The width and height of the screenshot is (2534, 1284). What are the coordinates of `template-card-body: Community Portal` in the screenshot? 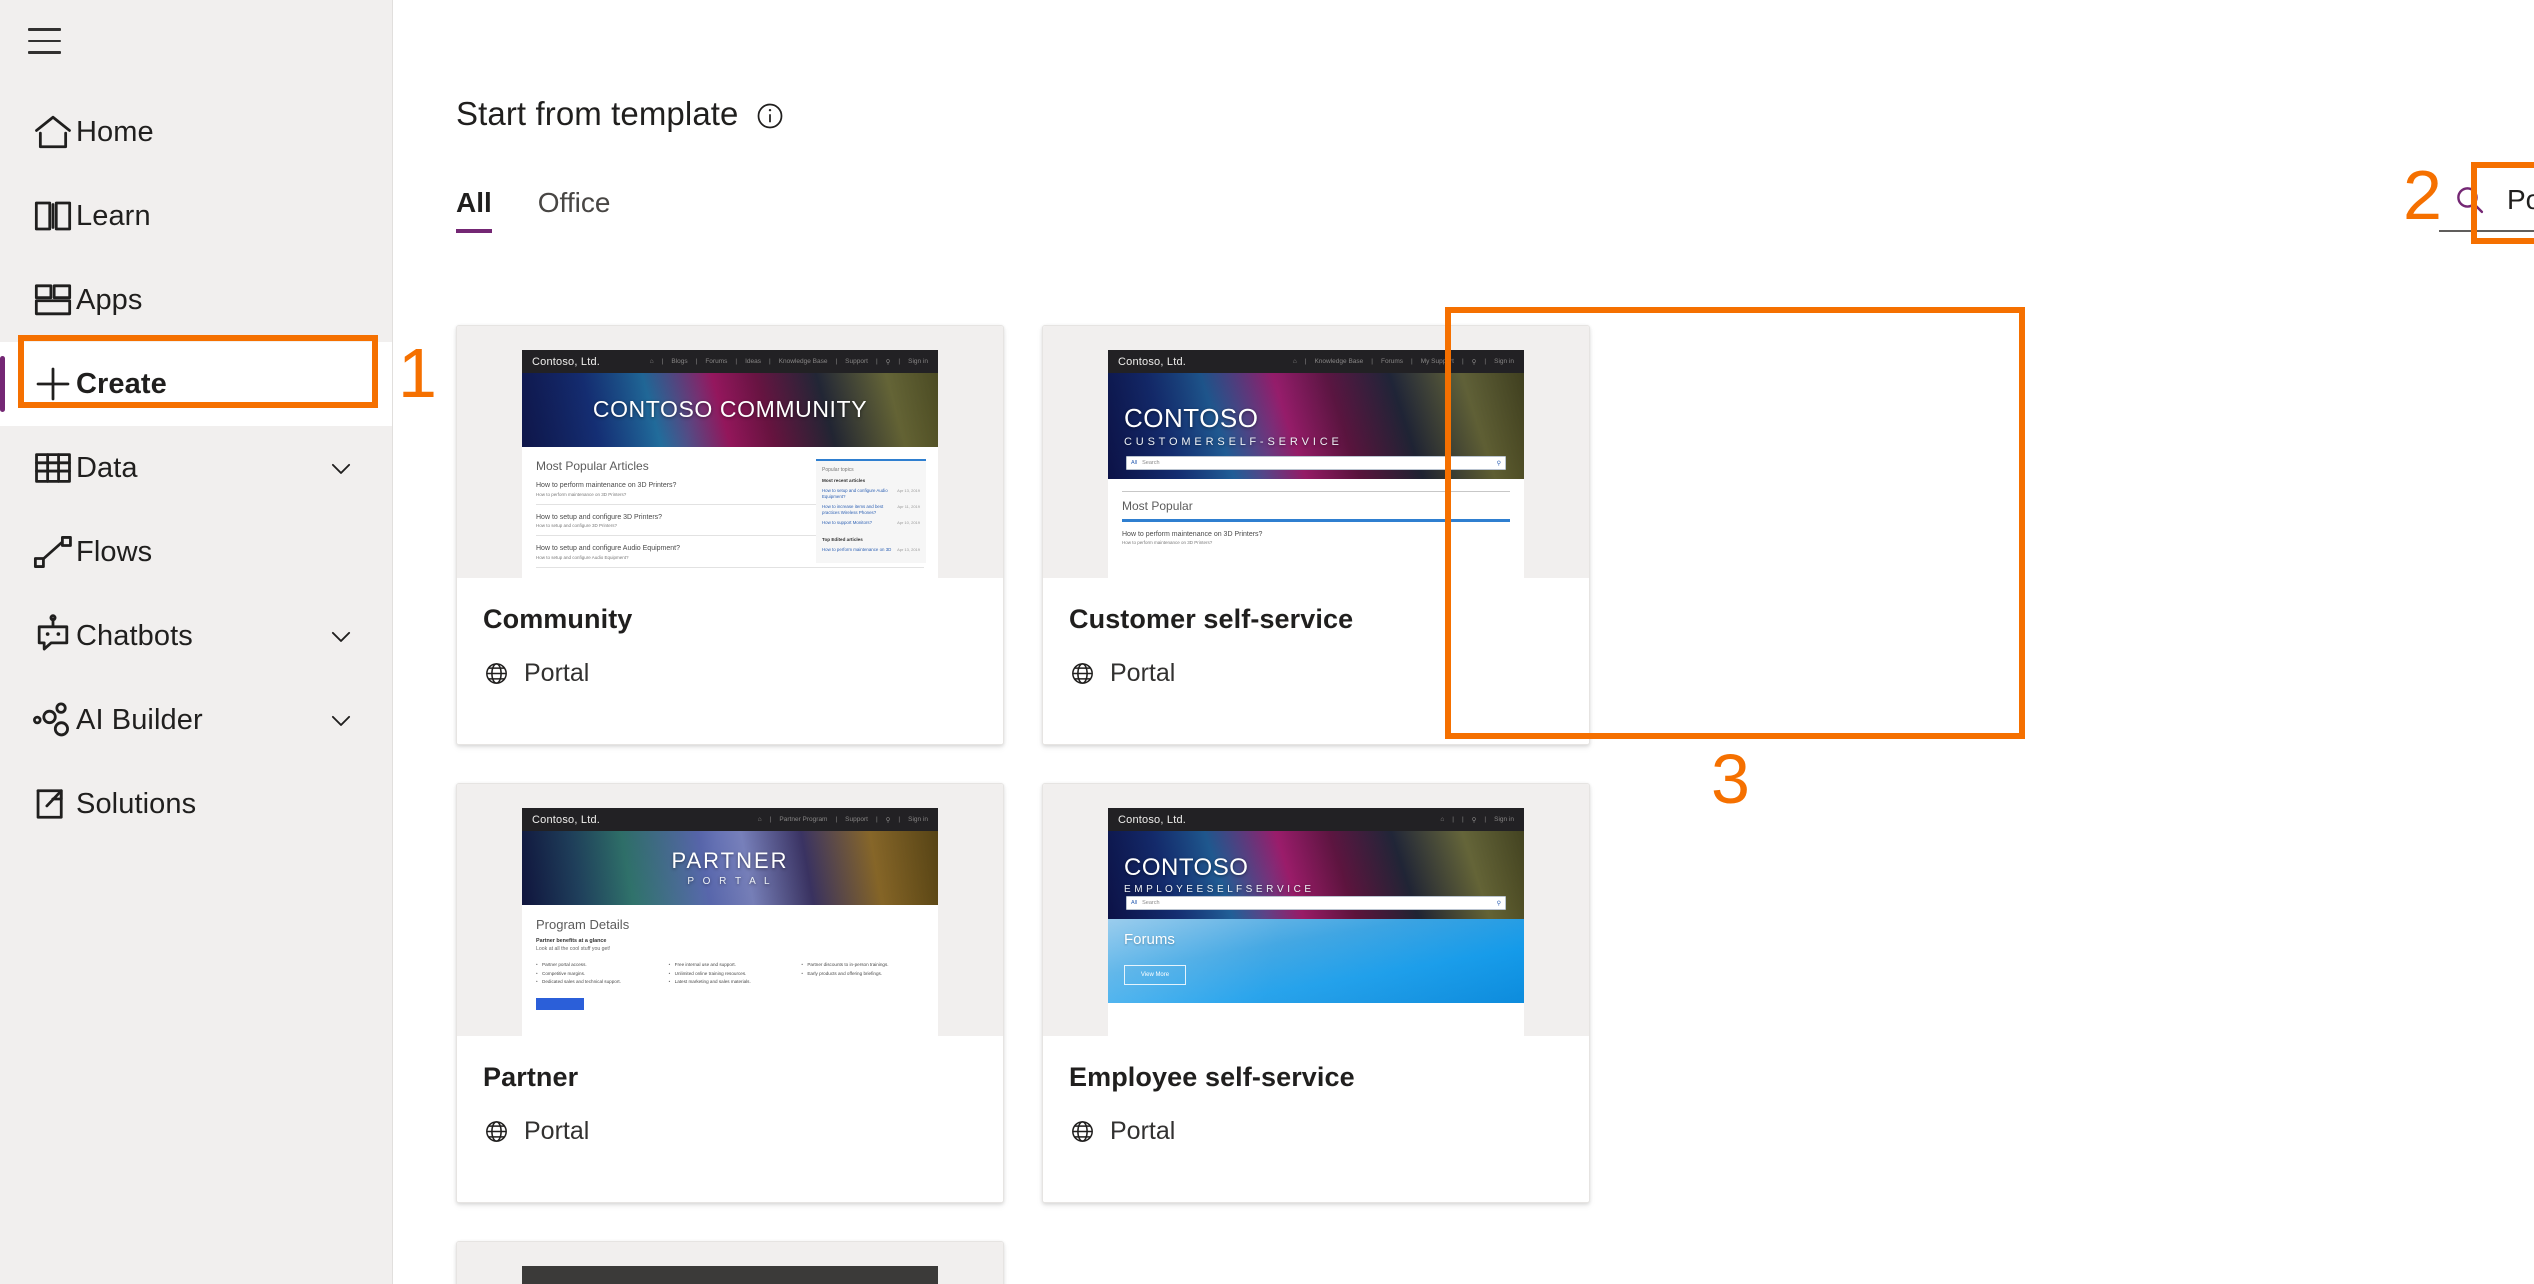 It's located at (730, 661).